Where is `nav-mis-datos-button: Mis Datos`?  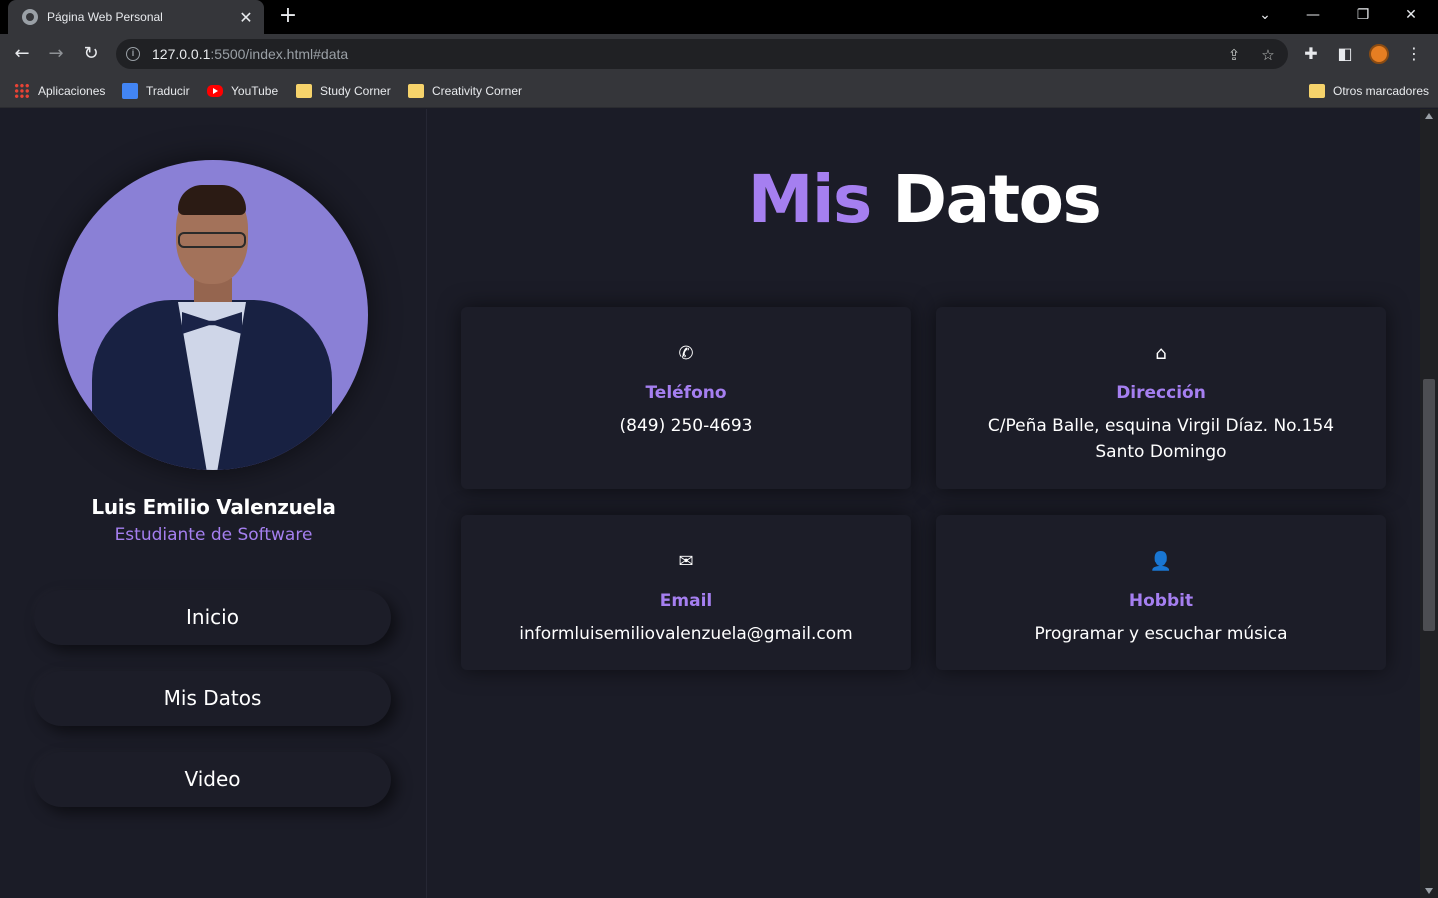 nav-mis-datos-button: Mis Datos is located at coordinates (212, 698).